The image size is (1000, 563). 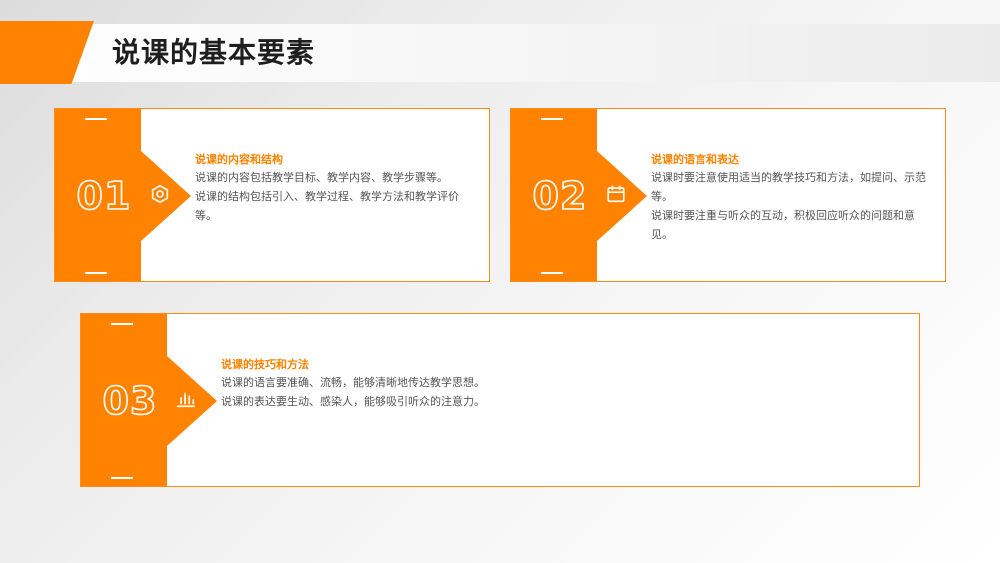 What do you see at coordinates (321, 177) in the screenshot?
I see `card-text-line: 说课的内容包括教学目标、教学内容、教学步骤等。` at bounding box center [321, 177].